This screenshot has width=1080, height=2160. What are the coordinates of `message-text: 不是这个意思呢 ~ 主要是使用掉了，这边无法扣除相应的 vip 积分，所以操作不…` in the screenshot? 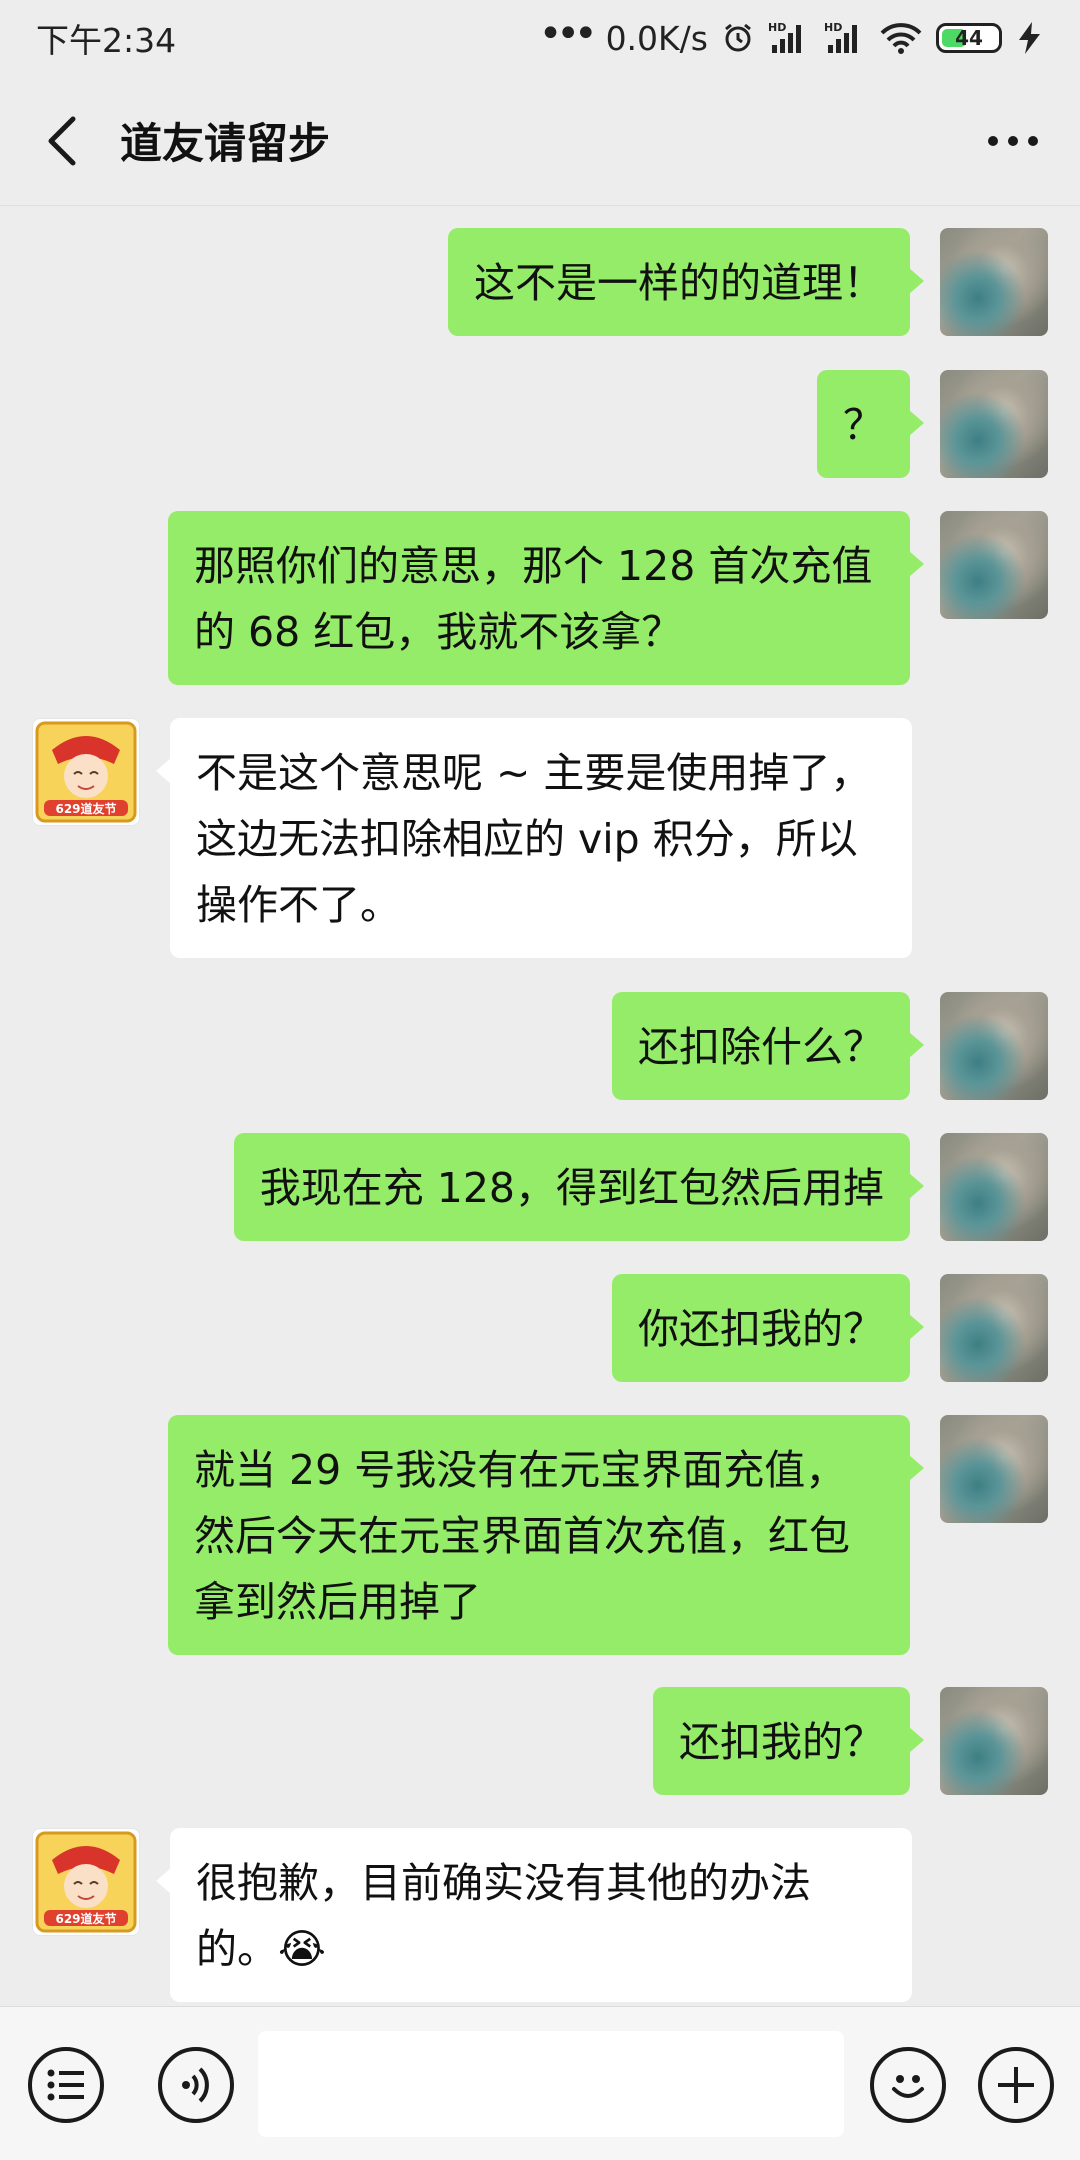 It's located at (534, 839).